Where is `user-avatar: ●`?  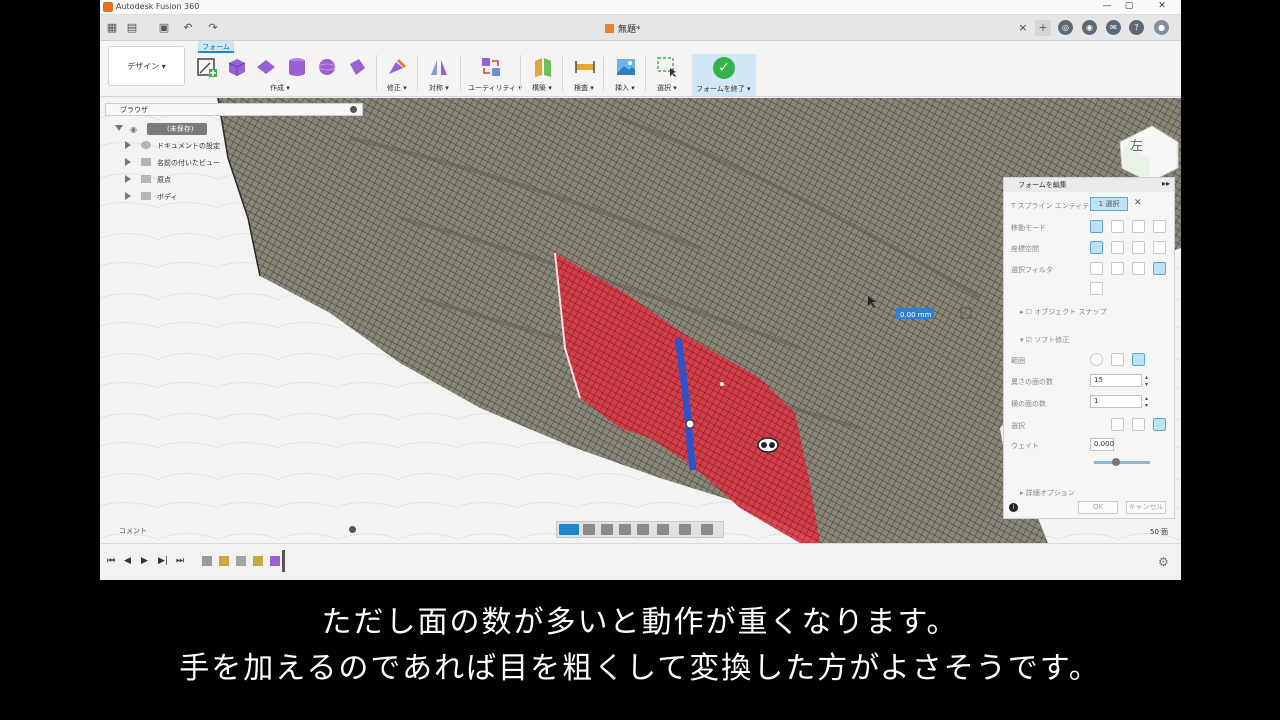 user-avatar: ● is located at coordinates (1161, 27).